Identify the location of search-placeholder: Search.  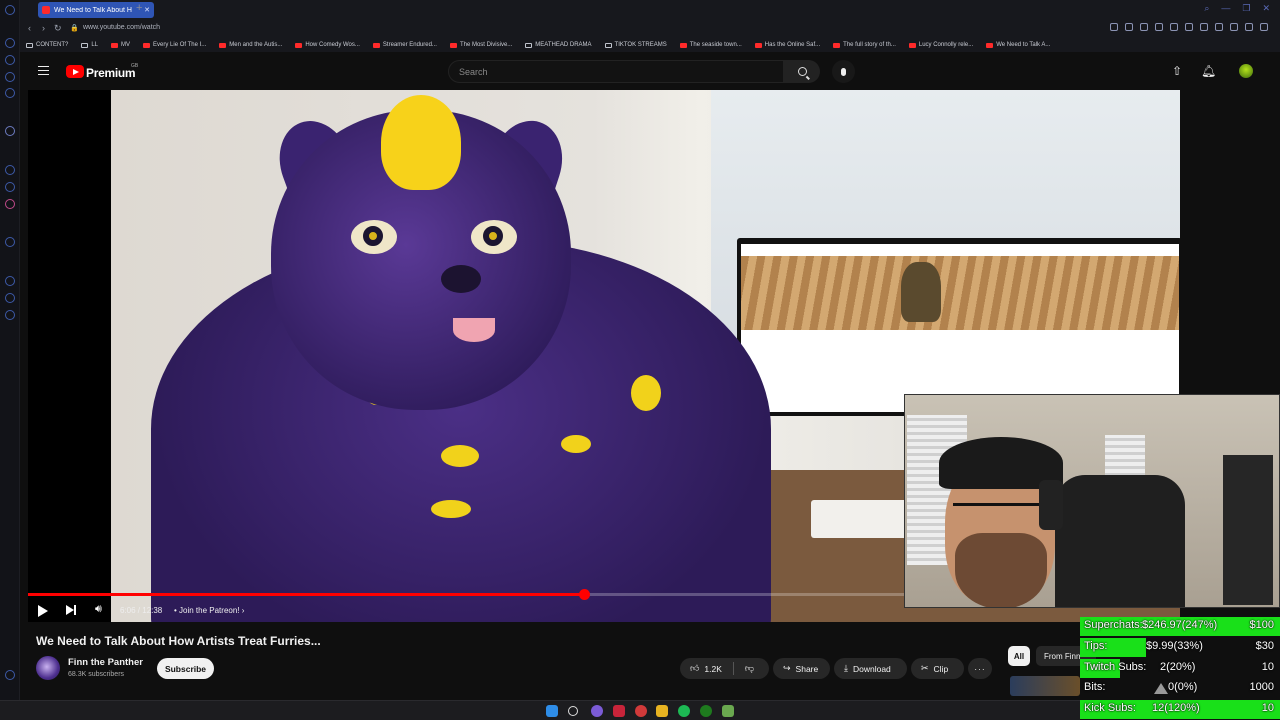
(473, 71).